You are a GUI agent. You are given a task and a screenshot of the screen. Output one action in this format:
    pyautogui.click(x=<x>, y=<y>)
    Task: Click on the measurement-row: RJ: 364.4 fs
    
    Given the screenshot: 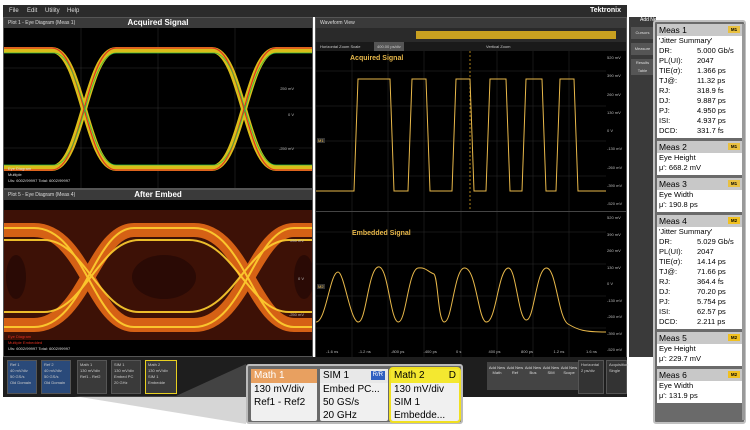 What is the action you would take?
    pyautogui.click(x=699, y=282)
    